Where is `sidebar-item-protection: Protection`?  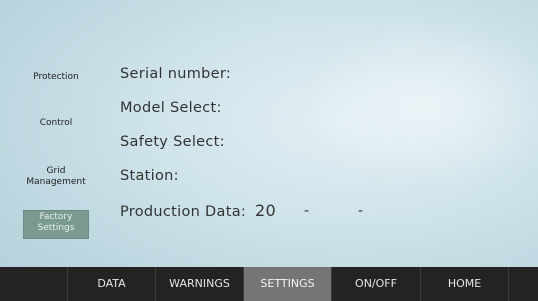 sidebar-item-protection: Protection is located at coordinates (56, 77).